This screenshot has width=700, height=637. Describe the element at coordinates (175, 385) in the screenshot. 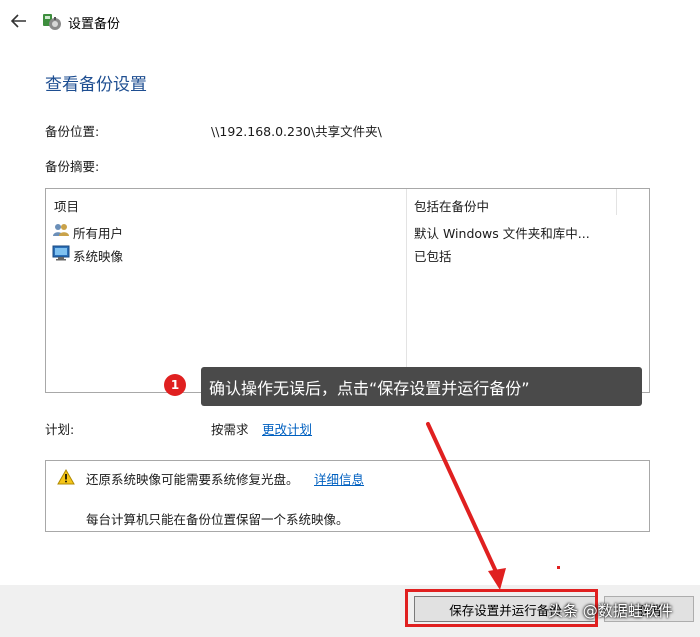

I see `step-number-badge: 1` at that location.